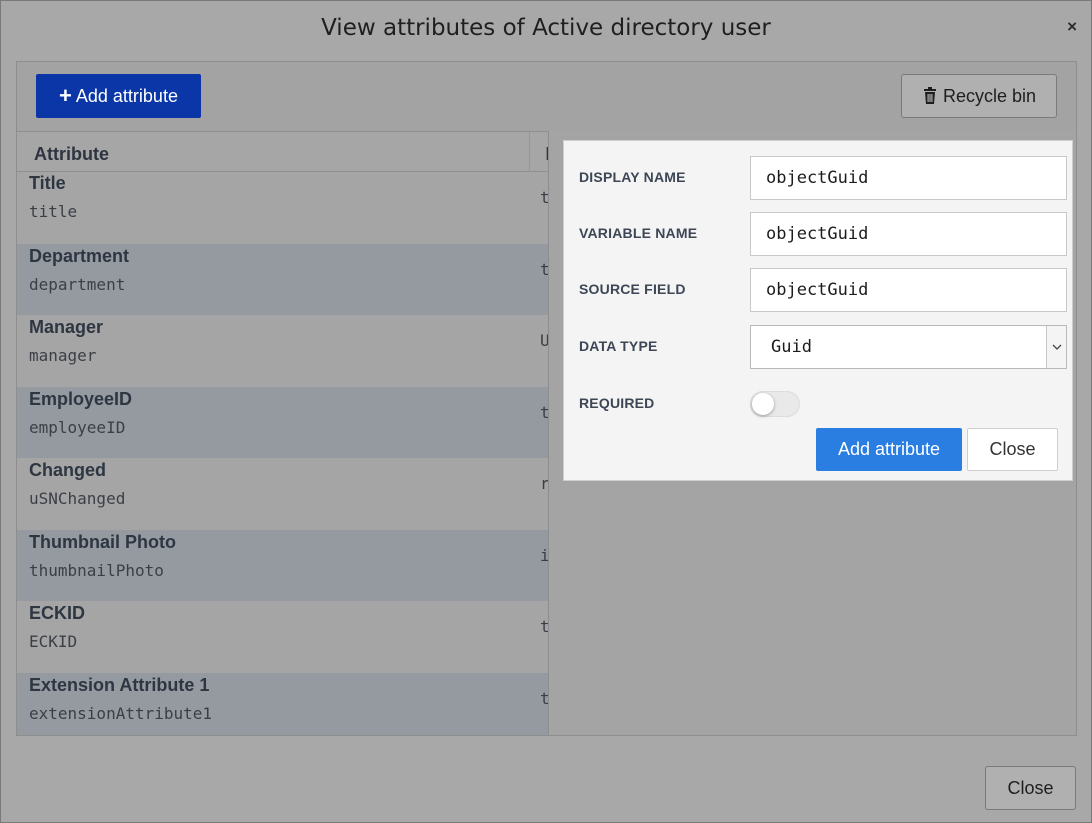 This screenshot has height=823, width=1092. What do you see at coordinates (763, 404) in the screenshot?
I see `toggle-knob` at bounding box center [763, 404].